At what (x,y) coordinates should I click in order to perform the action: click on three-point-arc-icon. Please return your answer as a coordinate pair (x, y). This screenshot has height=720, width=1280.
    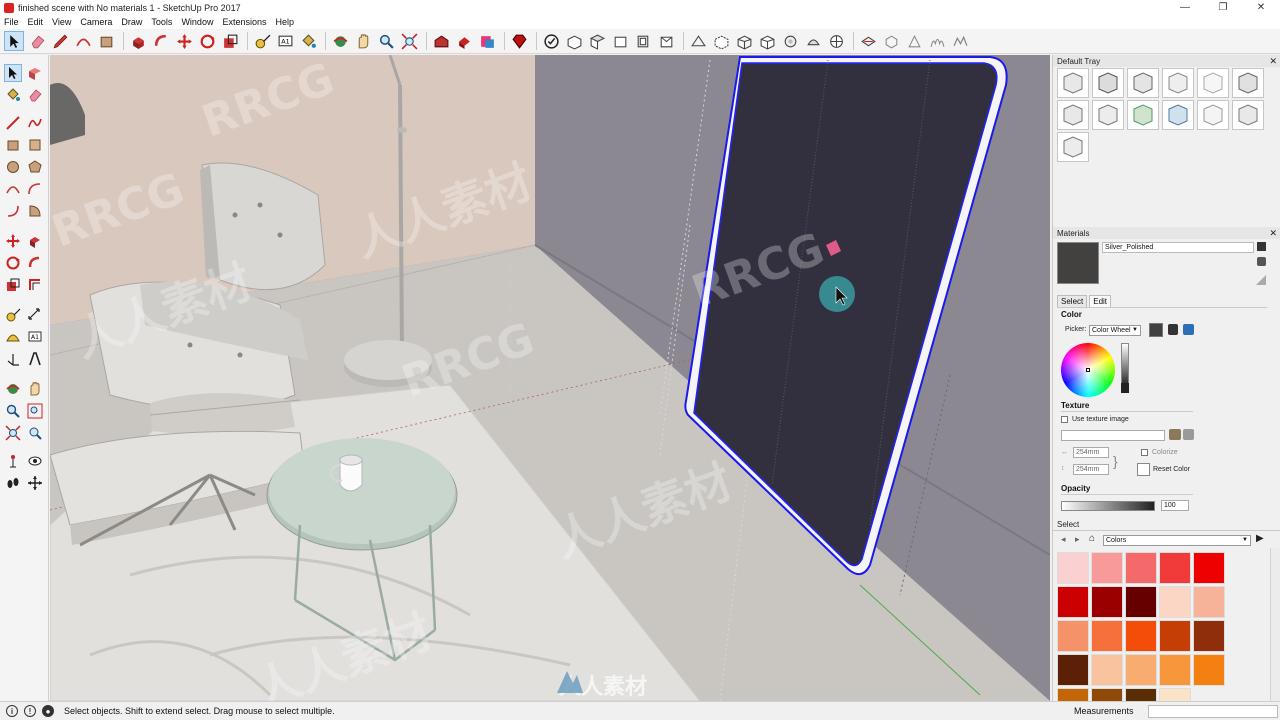
    Looking at the image, I should click on (13, 211).